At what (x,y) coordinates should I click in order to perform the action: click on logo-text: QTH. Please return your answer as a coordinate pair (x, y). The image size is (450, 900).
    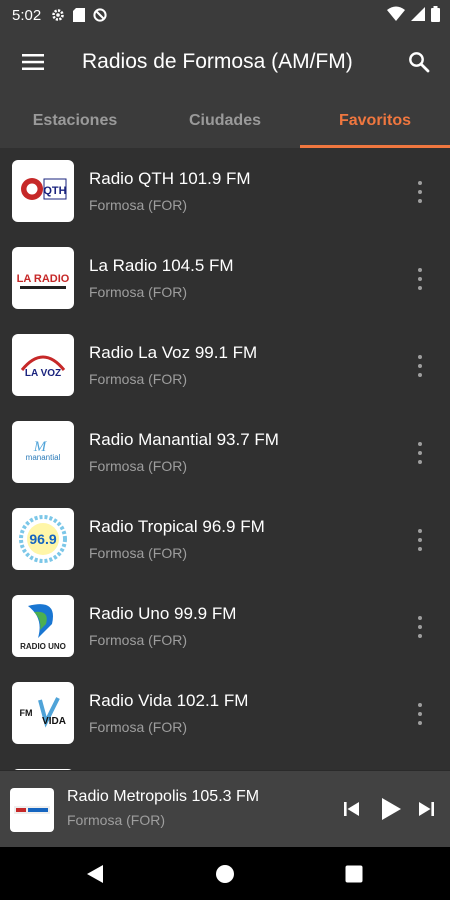
    Looking at the image, I should click on (54, 191).